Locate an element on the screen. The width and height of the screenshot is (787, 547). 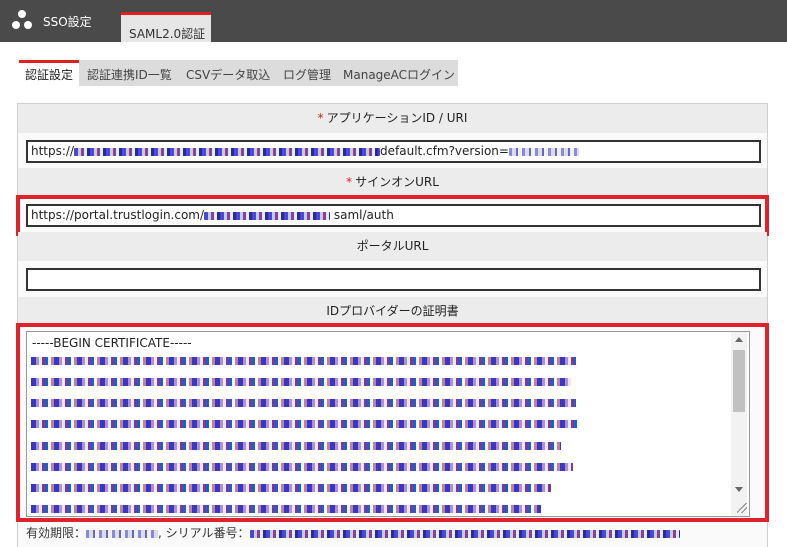
app-id-suffix: default.cfm?version= is located at coordinates (444, 151).